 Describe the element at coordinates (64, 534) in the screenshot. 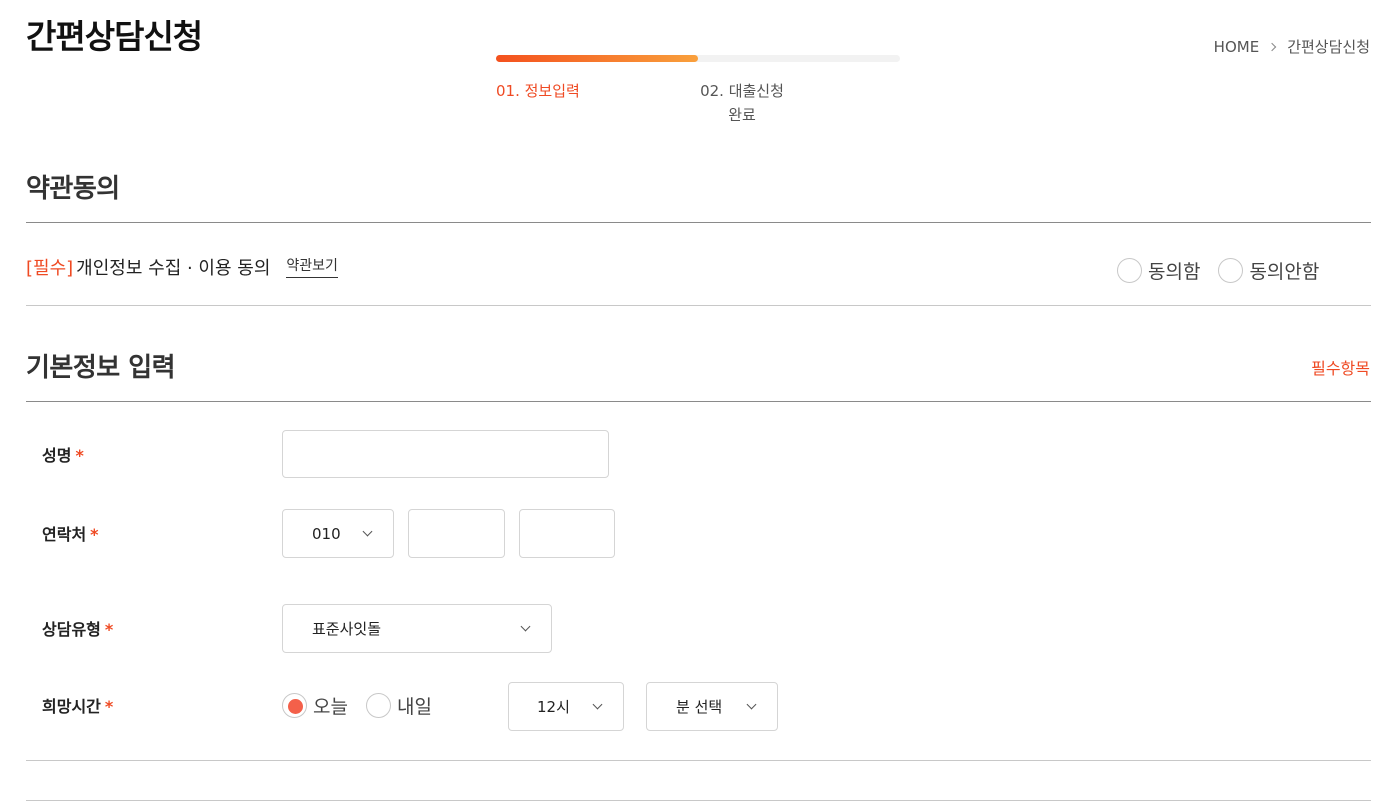

I see `phone-label-text: 연락처` at that location.